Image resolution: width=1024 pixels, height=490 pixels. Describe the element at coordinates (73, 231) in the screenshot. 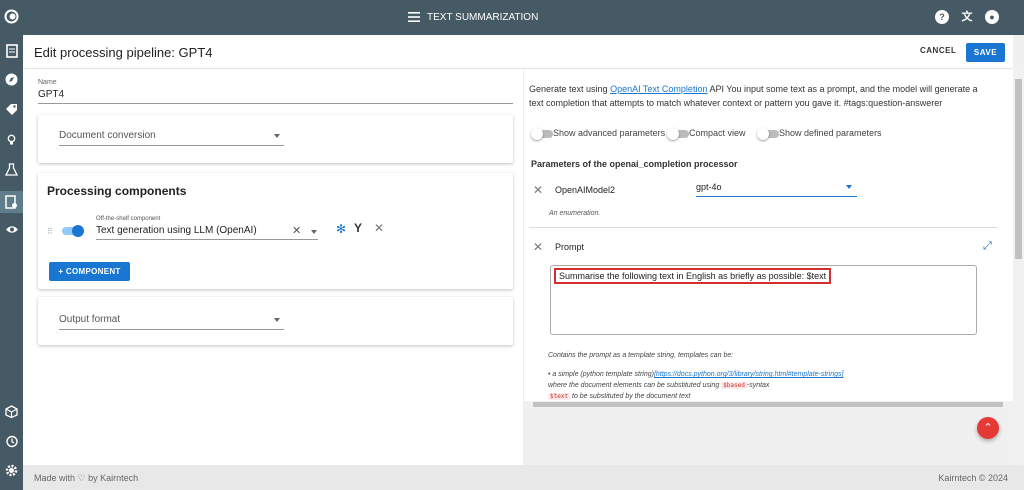

I see `component-enabled-toggle` at that location.